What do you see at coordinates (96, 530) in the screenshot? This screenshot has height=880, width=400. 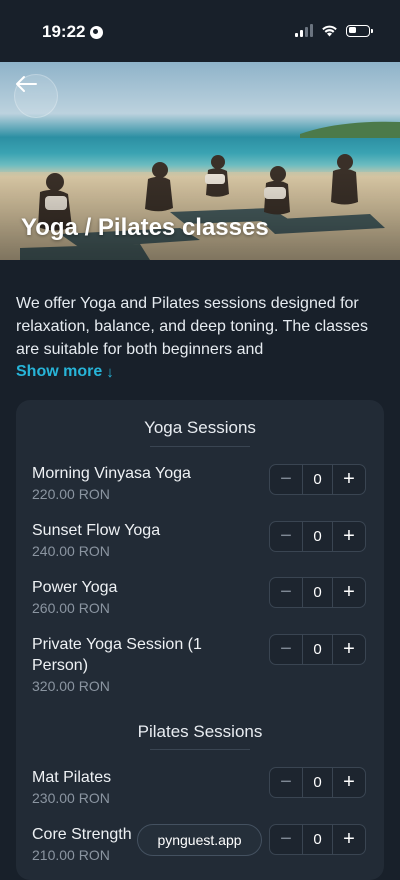 I see `item-name: Sunset Flow Yoga` at bounding box center [96, 530].